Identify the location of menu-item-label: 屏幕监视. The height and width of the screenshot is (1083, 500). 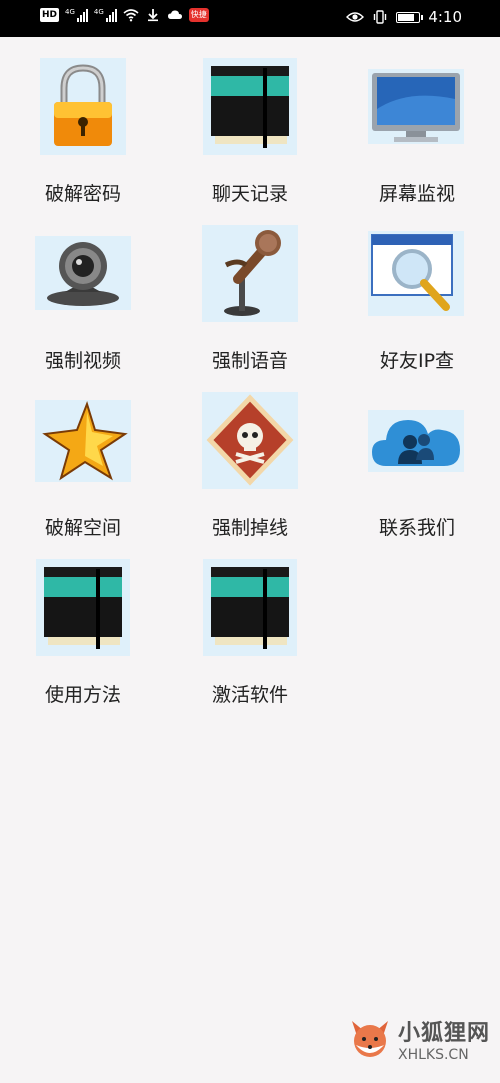
(416, 194).